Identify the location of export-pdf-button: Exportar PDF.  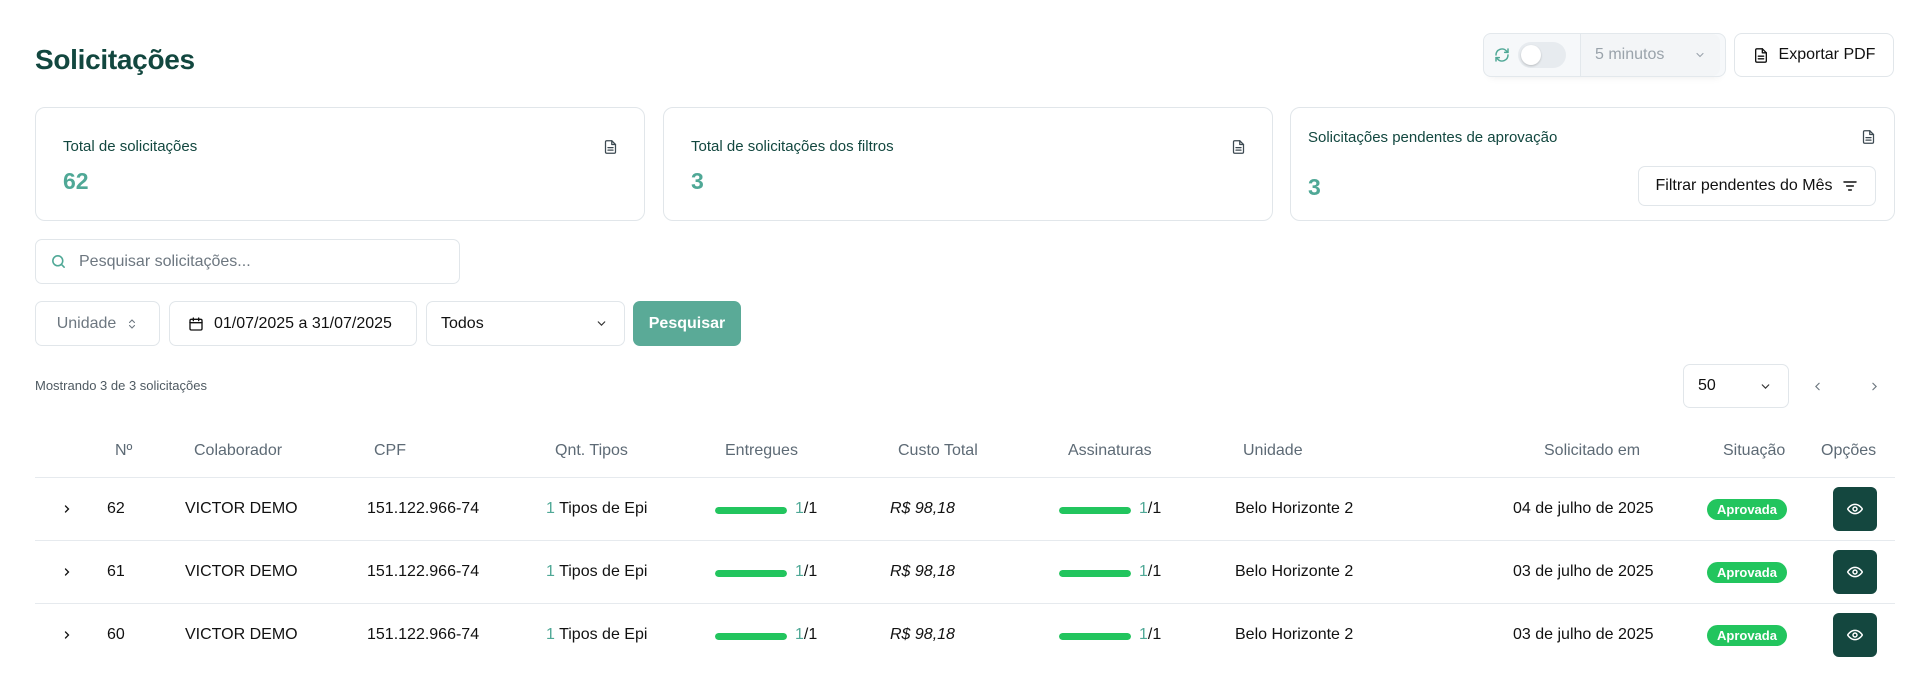
(1814, 55).